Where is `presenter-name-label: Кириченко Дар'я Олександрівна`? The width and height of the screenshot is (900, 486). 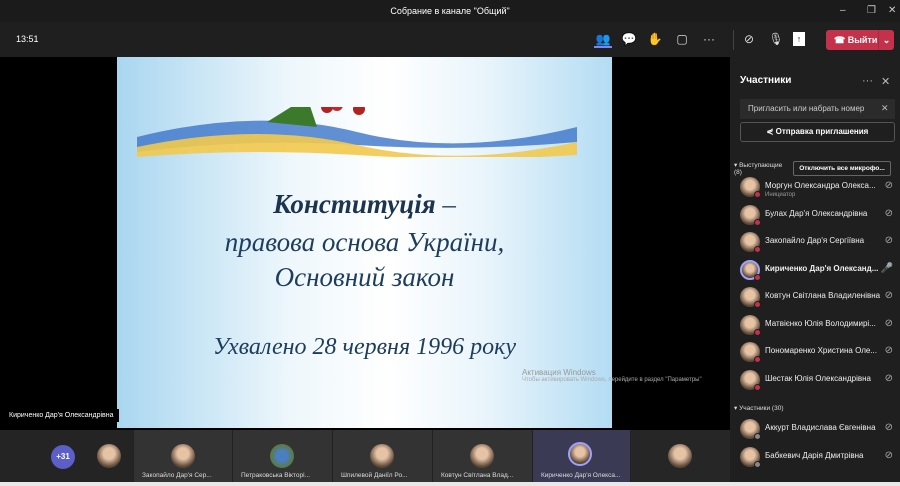 presenter-name-label: Кириченко Дар'я Олександрівна is located at coordinates (61, 415).